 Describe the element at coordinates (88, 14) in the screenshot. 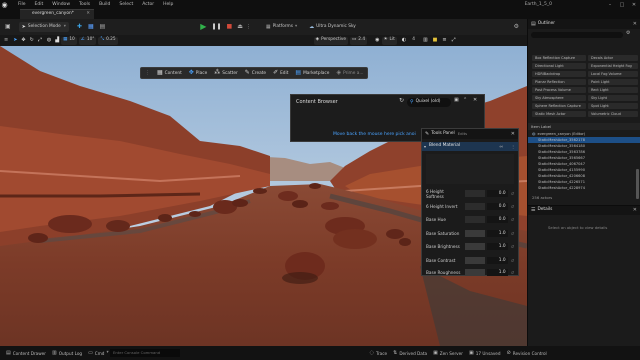

I see `tab-close-icon: ✕` at that location.